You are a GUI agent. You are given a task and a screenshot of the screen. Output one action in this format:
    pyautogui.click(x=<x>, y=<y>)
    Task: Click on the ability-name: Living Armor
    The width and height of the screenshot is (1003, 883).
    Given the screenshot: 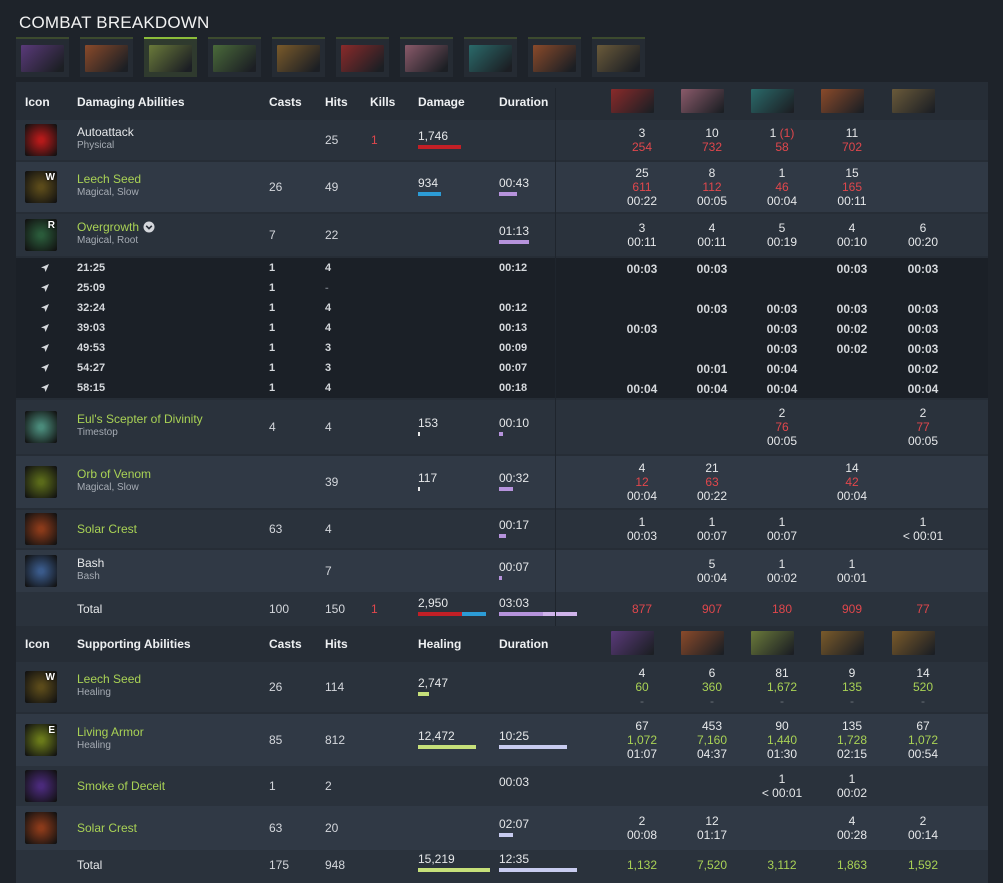 What is the action you would take?
    pyautogui.click(x=110, y=732)
    